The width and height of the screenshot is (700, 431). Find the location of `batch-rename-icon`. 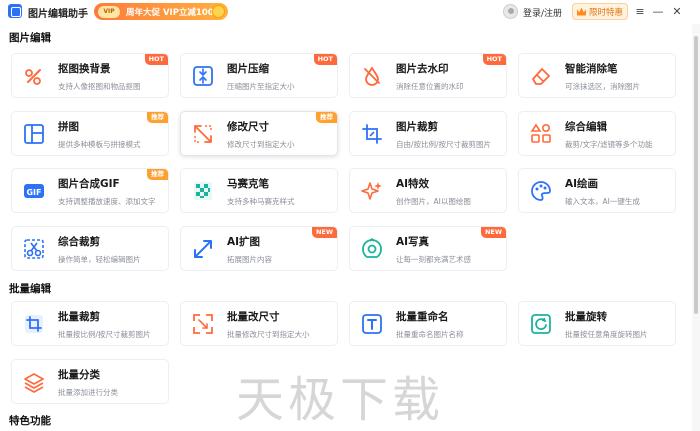

batch-rename-icon is located at coordinates (372, 324).